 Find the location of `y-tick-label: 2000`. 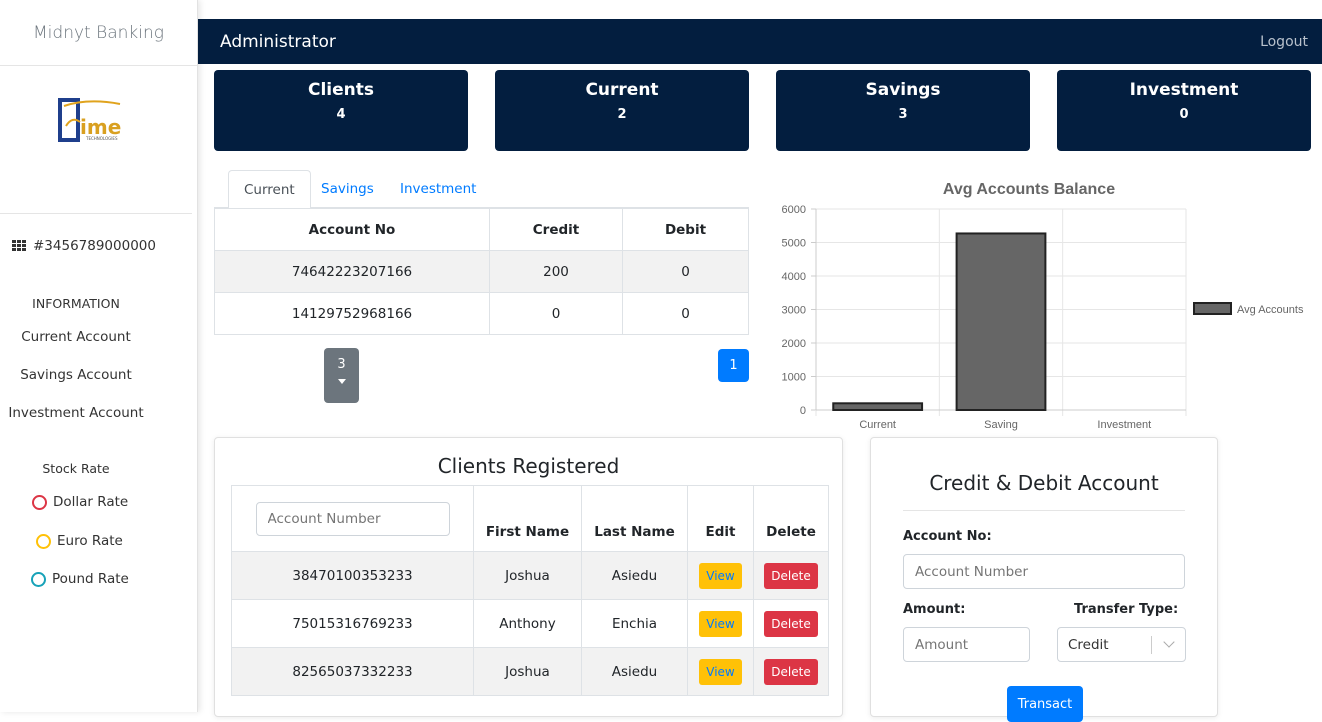

y-tick-label: 2000 is located at coordinates (794, 344).